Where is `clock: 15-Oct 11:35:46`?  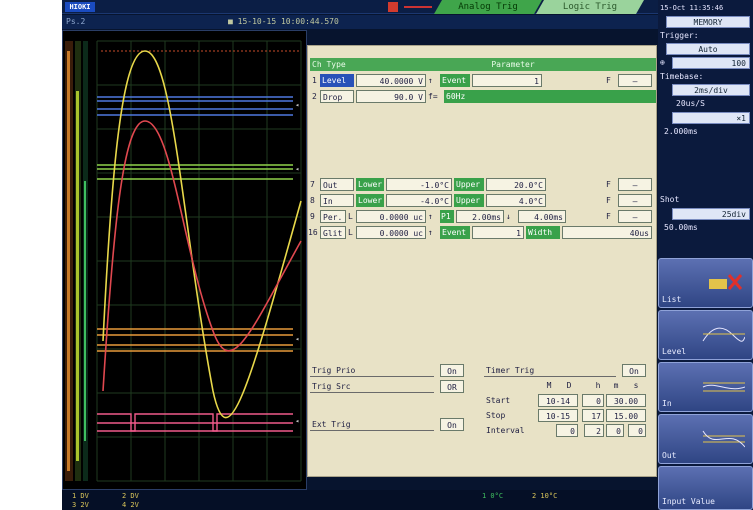 clock: 15-Oct 11:35:46 is located at coordinates (692, 8).